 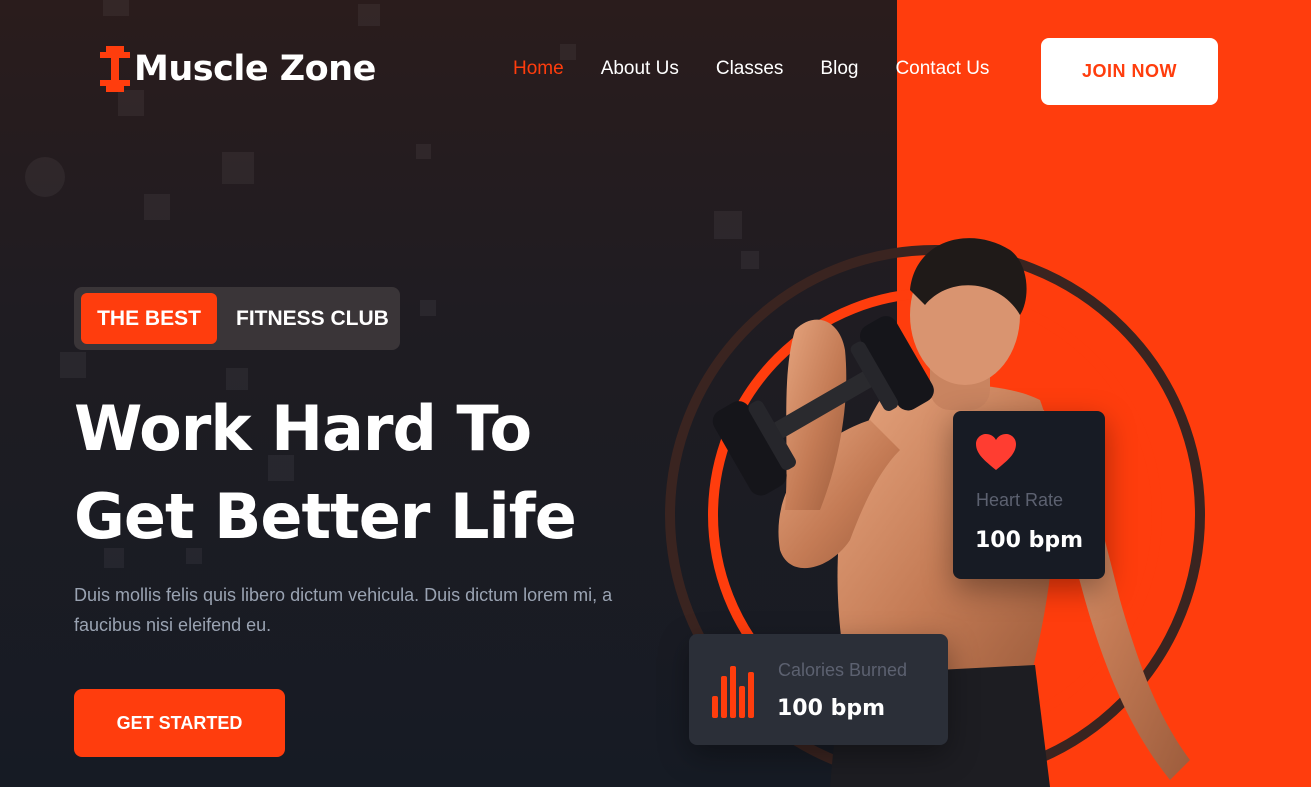 What do you see at coordinates (640, 69) in the screenshot?
I see `nav-link-about-us: About Us` at bounding box center [640, 69].